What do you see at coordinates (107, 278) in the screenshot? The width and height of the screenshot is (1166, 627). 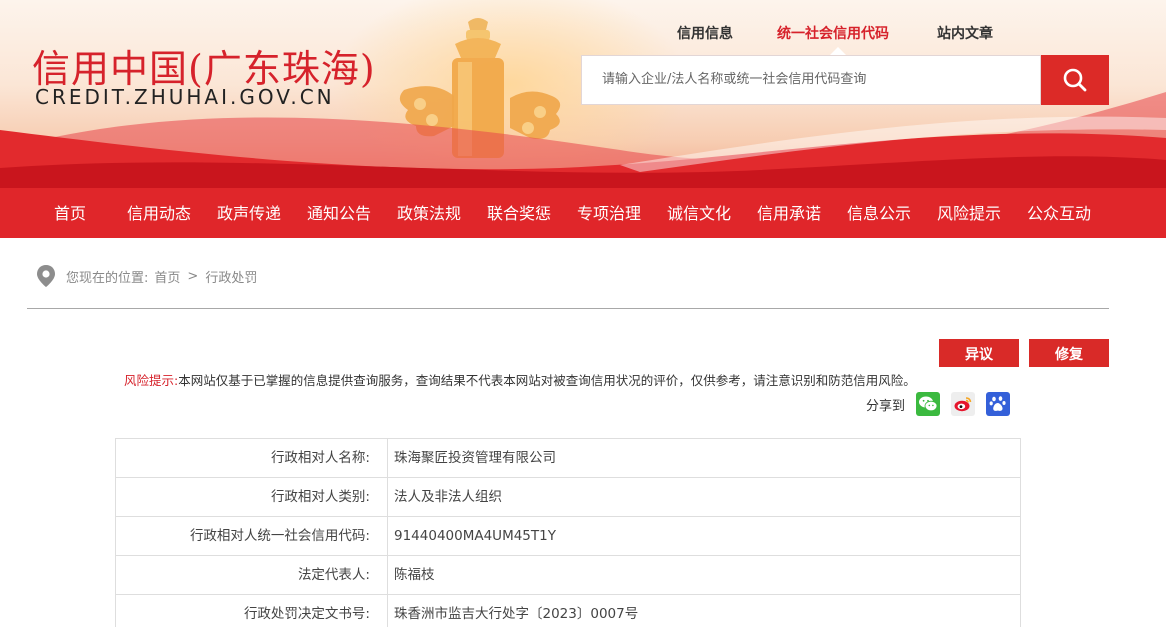 I see `breadcrumb-prefix: 您现在的位置:` at bounding box center [107, 278].